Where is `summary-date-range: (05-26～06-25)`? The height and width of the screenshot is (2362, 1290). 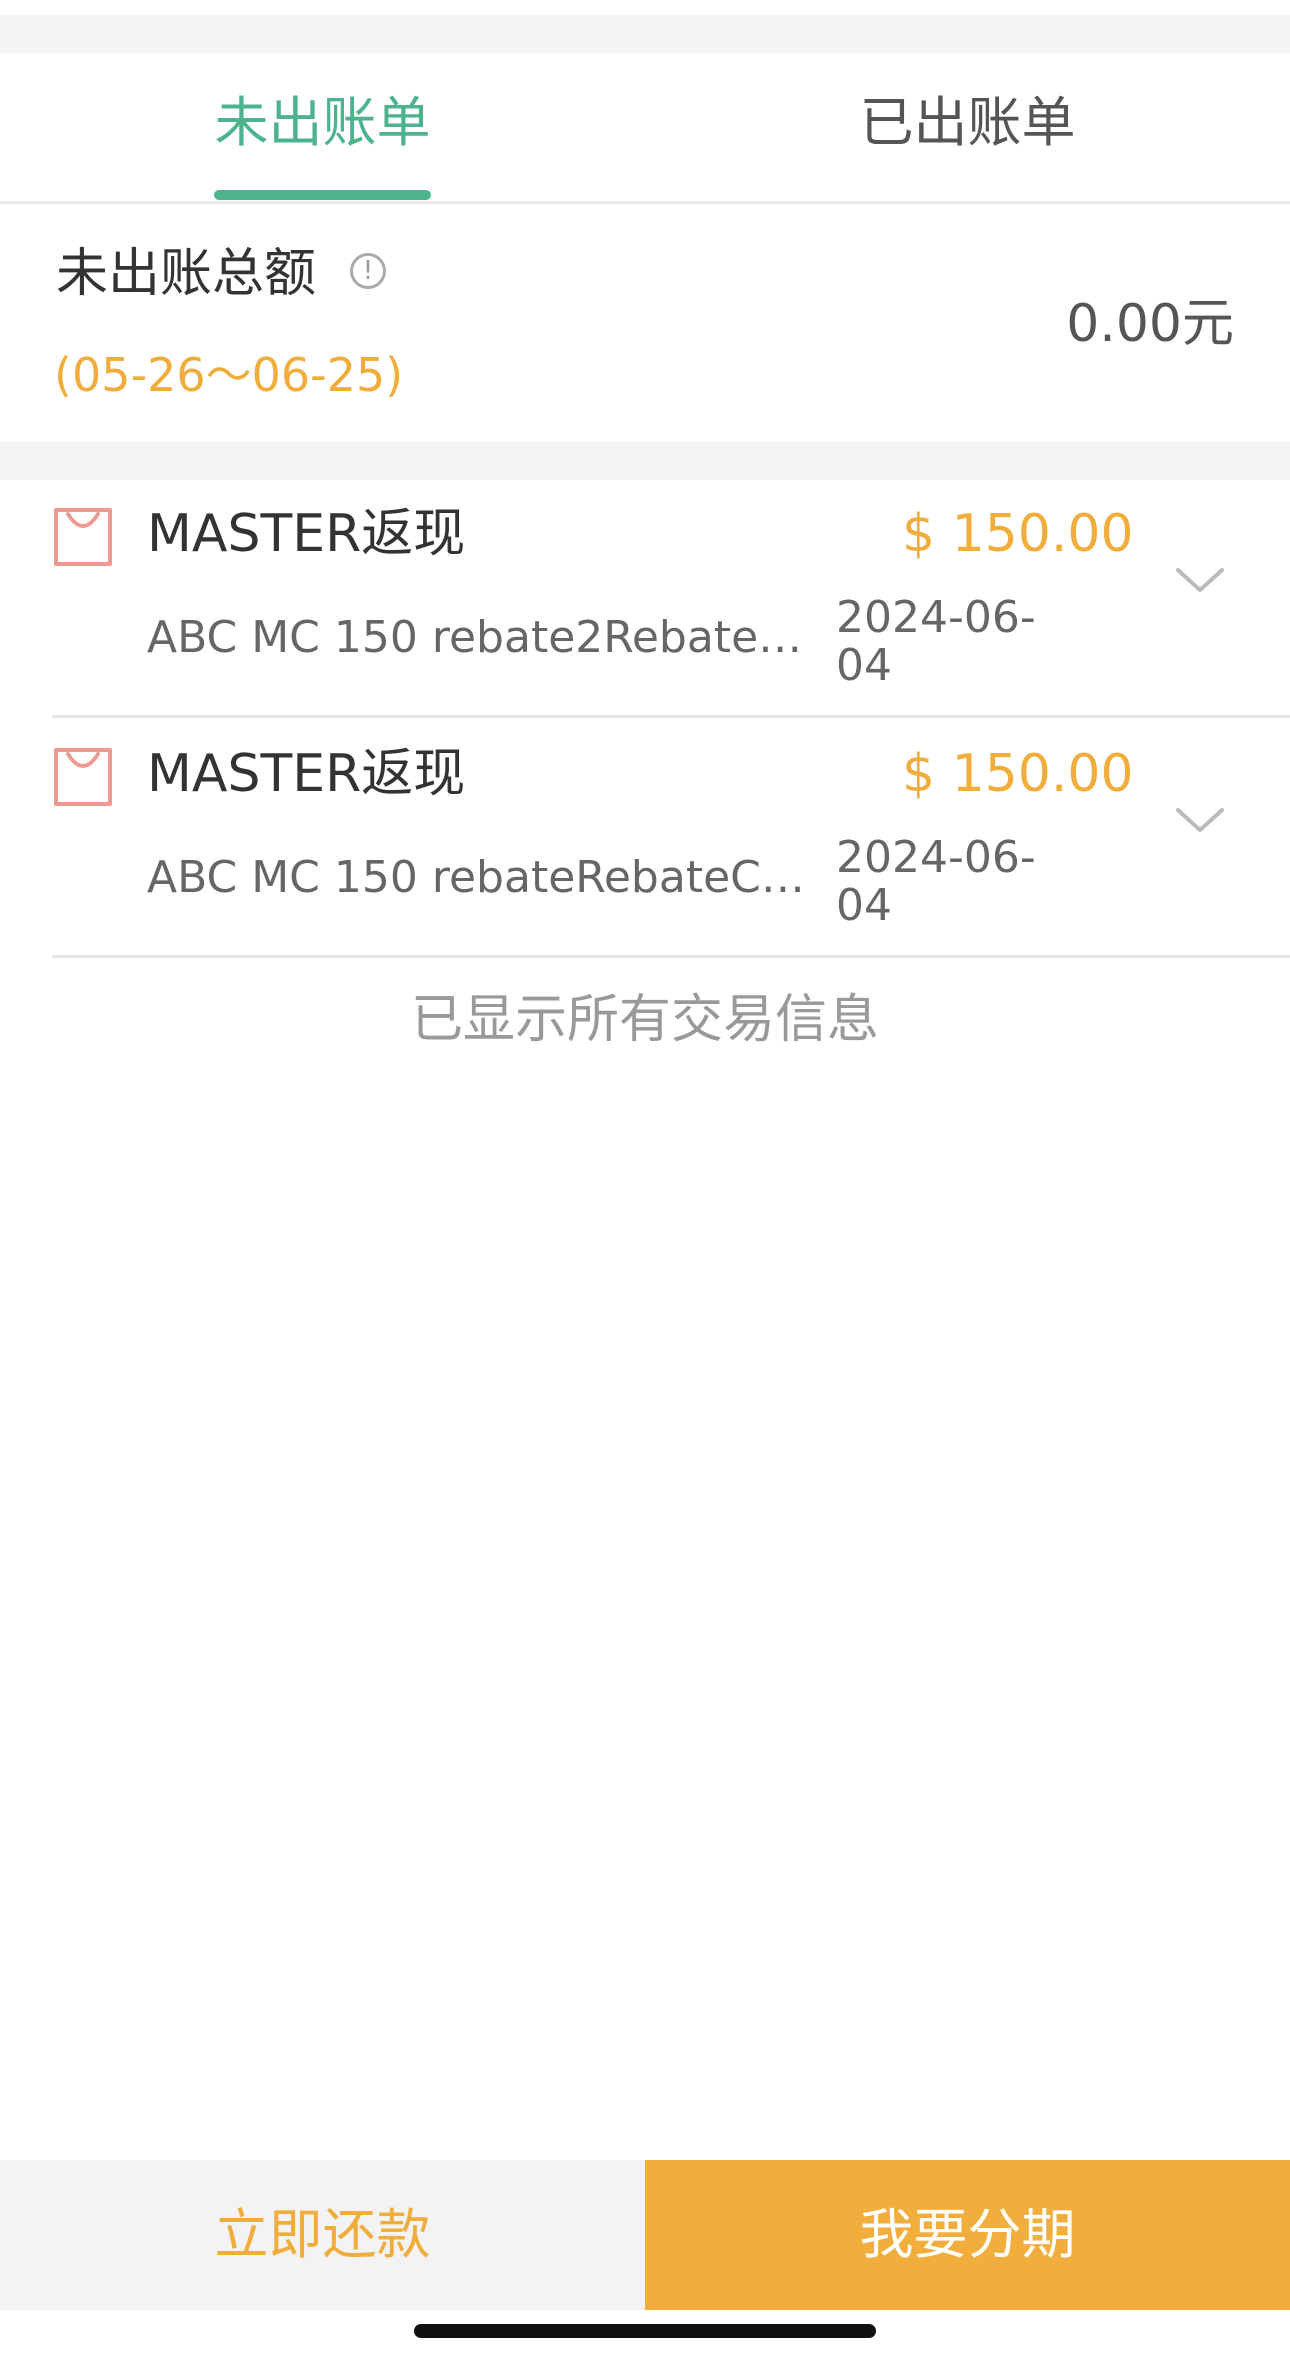 summary-date-range: (05-26～06-25) is located at coordinates (229, 375).